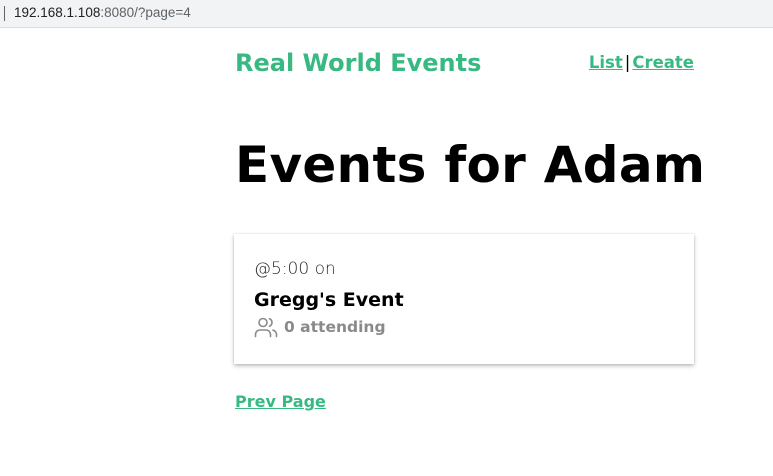 This screenshot has height=476, width=773. I want to click on url-path: :8080/?page=4, so click(145, 12).